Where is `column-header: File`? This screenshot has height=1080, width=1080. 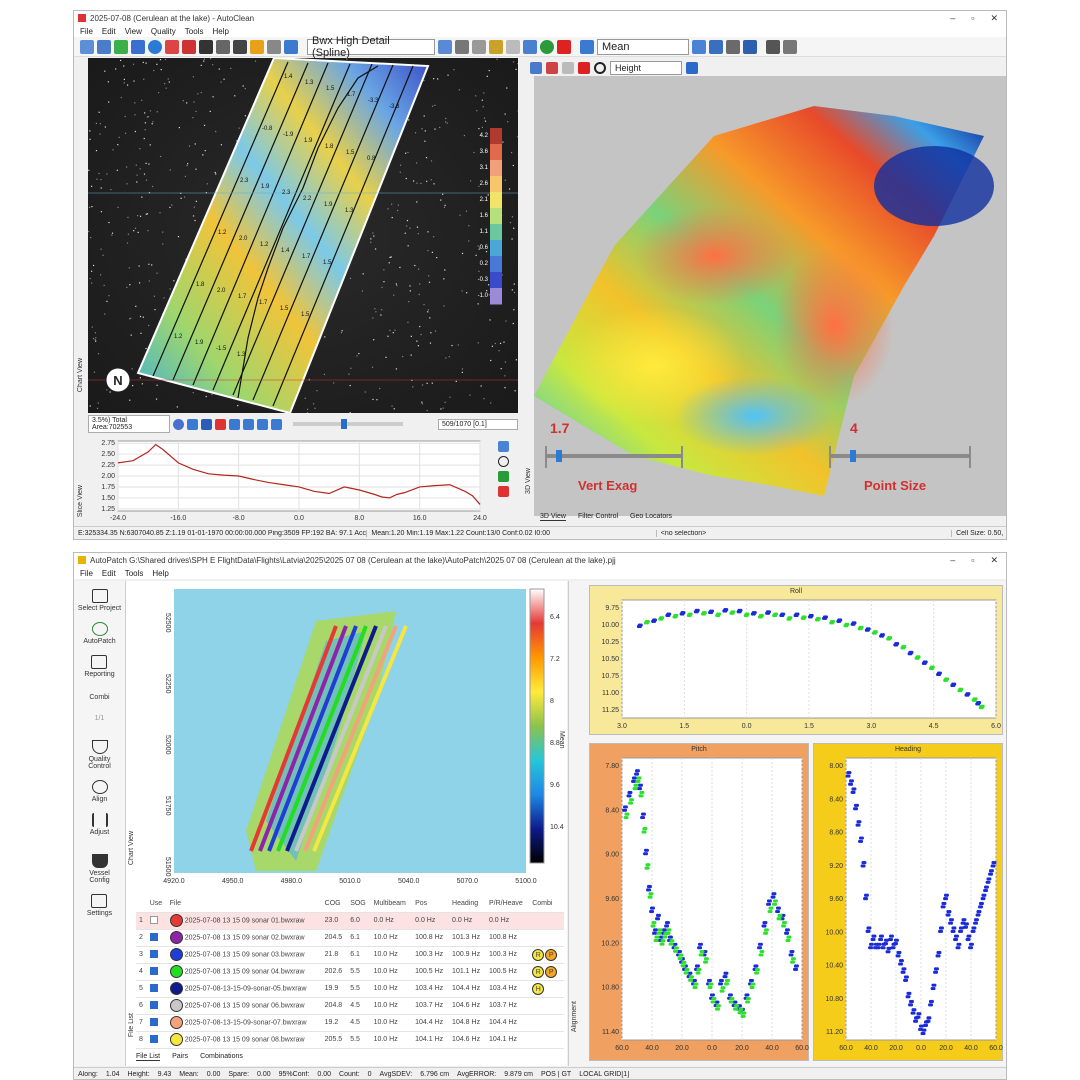
column-header: File is located at coordinates (244, 904).